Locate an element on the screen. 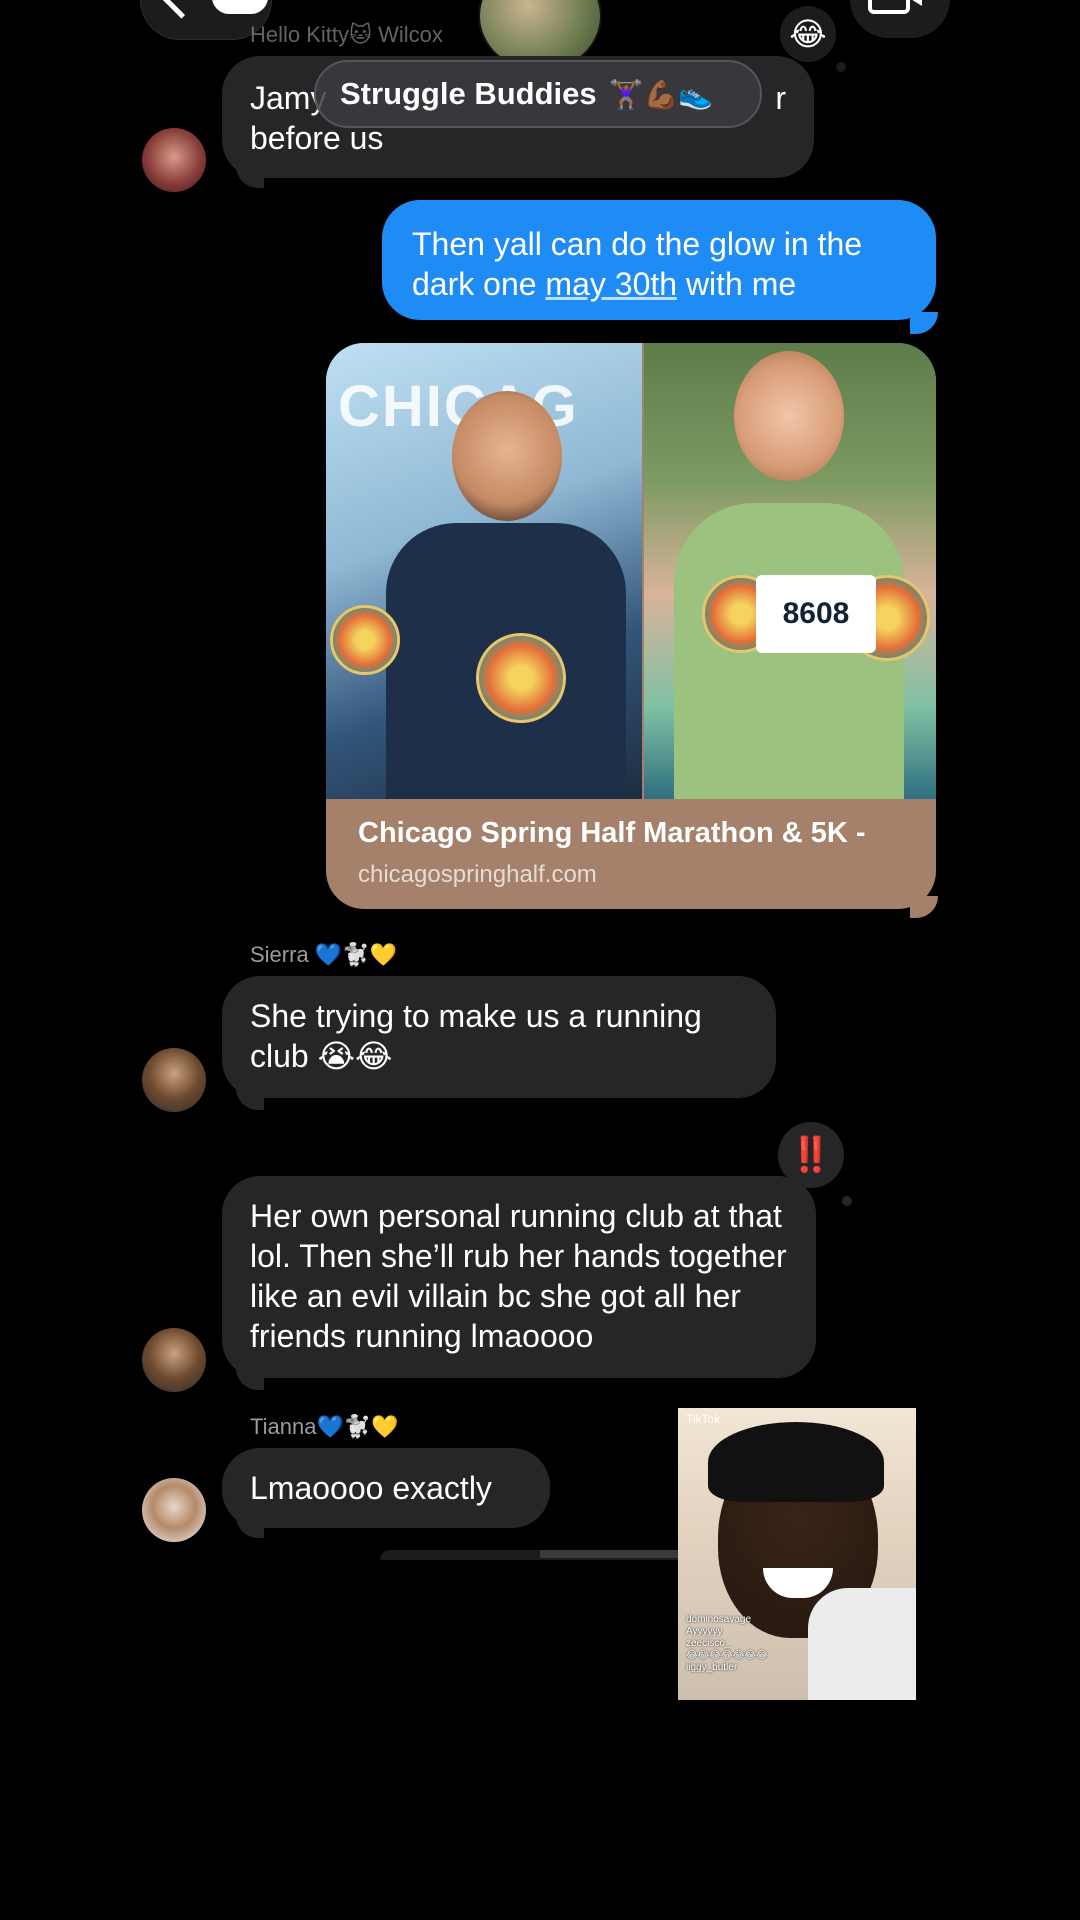 The image size is (1080, 1920). message-text-line: Then yall can do the glow in the is located at coordinates (637, 244).